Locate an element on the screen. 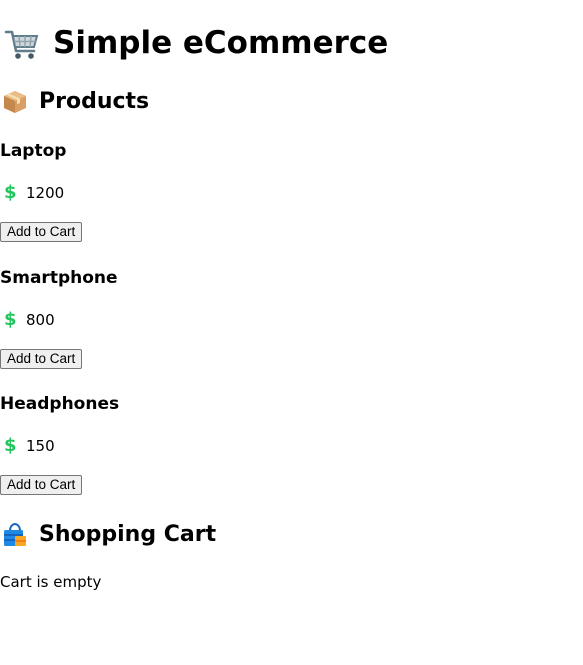 The image size is (583, 665). package-icon is located at coordinates (15, 102).